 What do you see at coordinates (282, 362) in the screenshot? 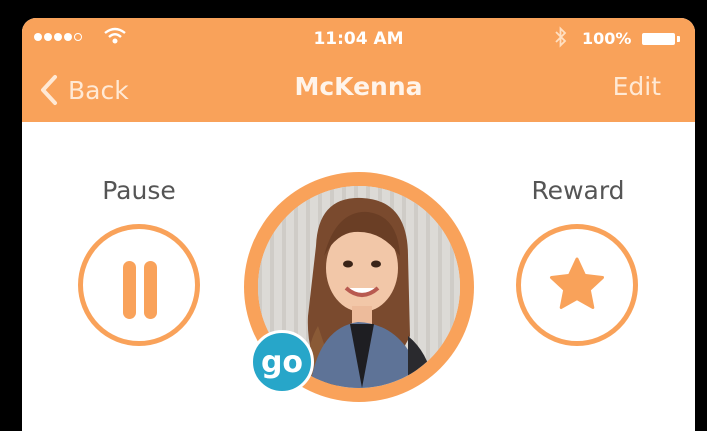
I see `go-badge: go` at bounding box center [282, 362].